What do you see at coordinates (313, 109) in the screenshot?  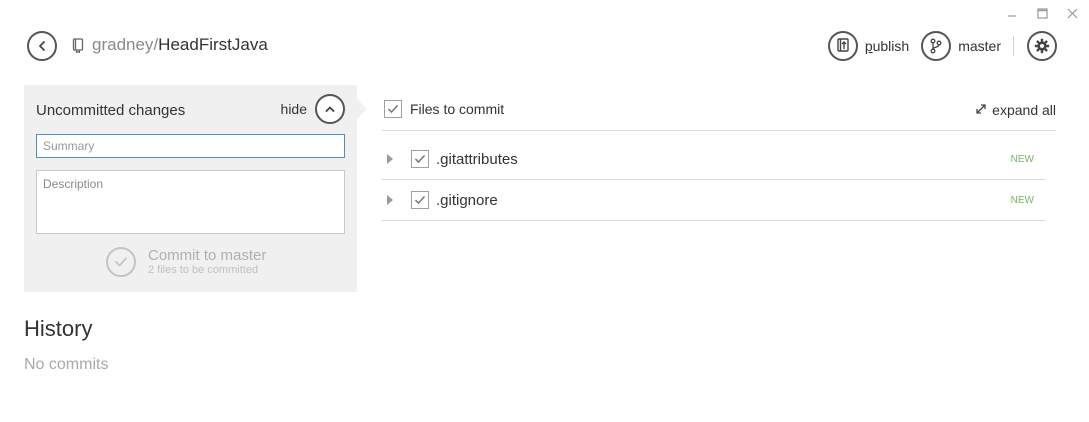 I see `hide-panel-button: hide` at bounding box center [313, 109].